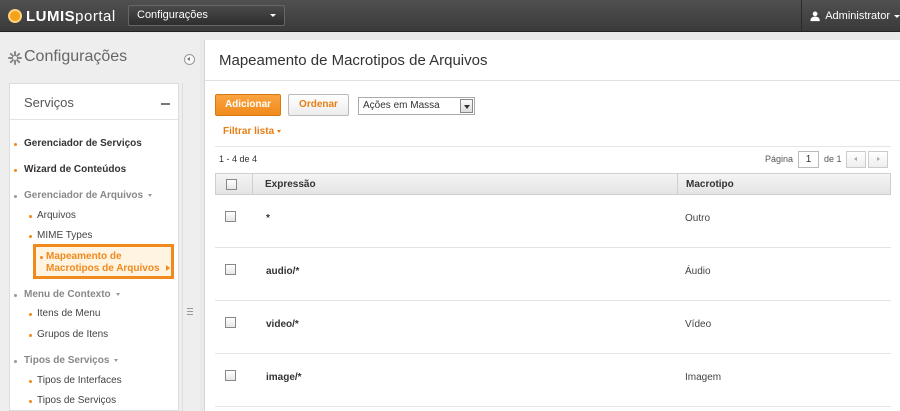  I want to click on page-label: Página, so click(779, 159).